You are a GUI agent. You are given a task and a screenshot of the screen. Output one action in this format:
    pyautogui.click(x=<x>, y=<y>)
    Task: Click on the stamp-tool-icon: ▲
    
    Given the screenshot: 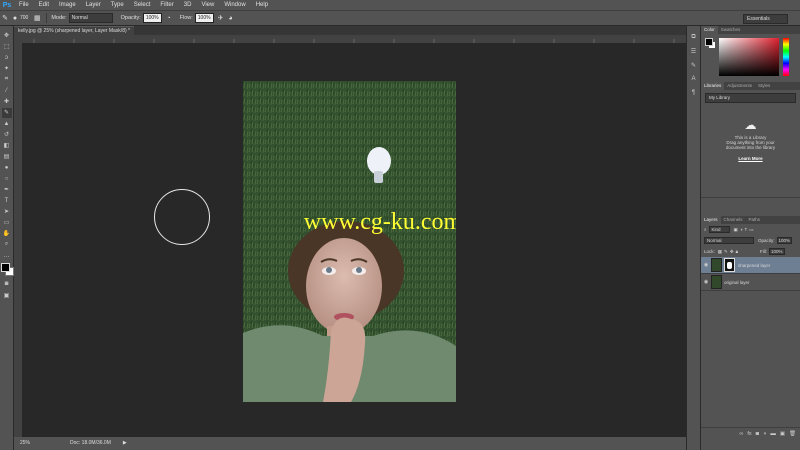 What is the action you would take?
    pyautogui.click(x=7, y=124)
    